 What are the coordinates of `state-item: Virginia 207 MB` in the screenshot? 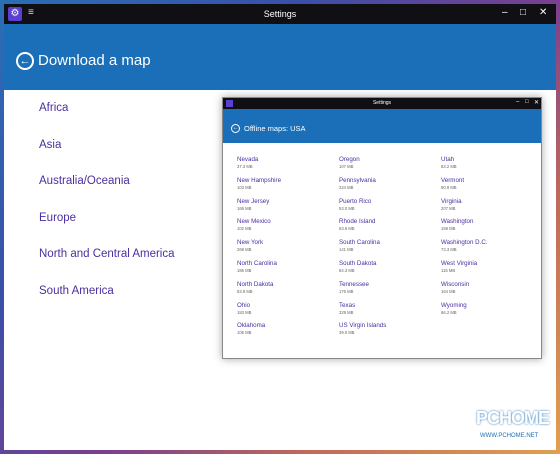 It's located at (491, 205).